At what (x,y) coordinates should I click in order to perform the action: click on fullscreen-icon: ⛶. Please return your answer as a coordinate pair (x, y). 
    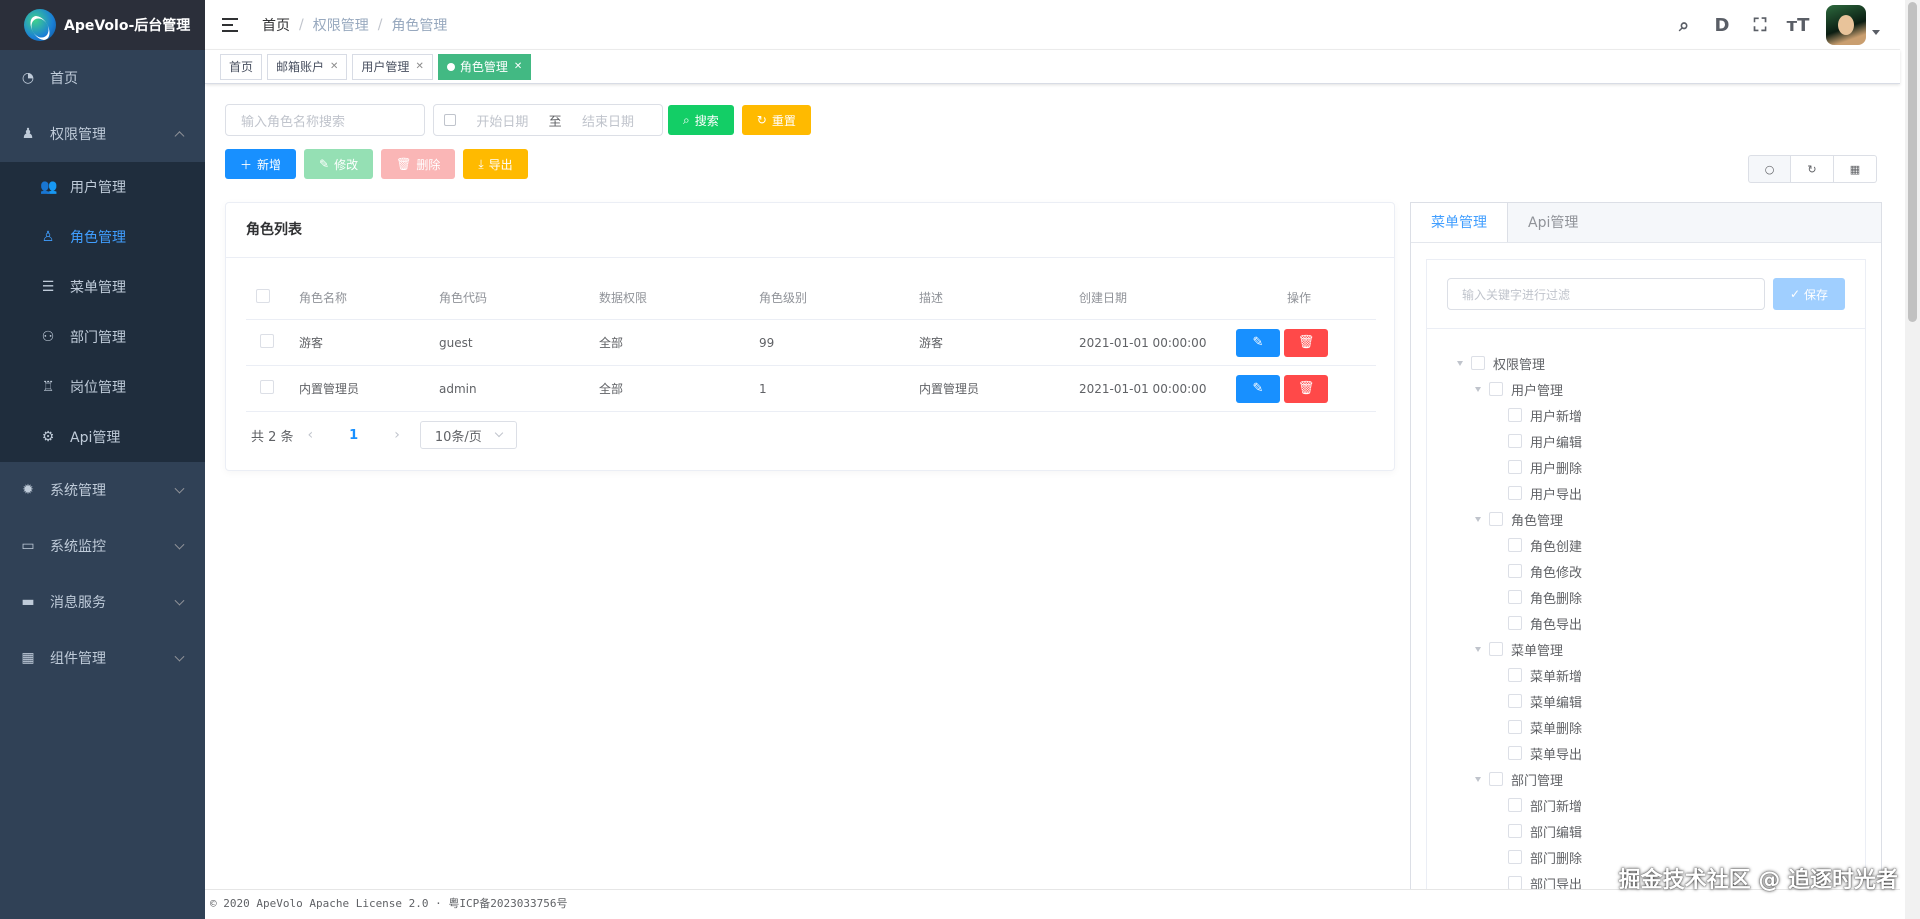
    Looking at the image, I should click on (1760, 25).